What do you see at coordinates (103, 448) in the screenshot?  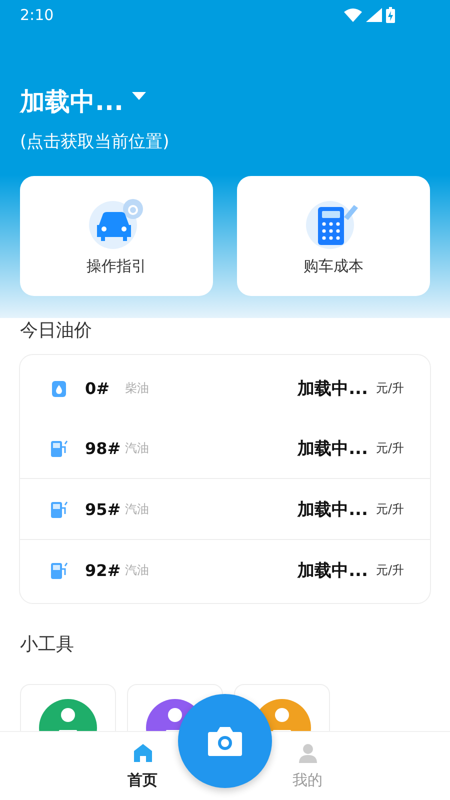 I see `fuel-grade: 98#` at bounding box center [103, 448].